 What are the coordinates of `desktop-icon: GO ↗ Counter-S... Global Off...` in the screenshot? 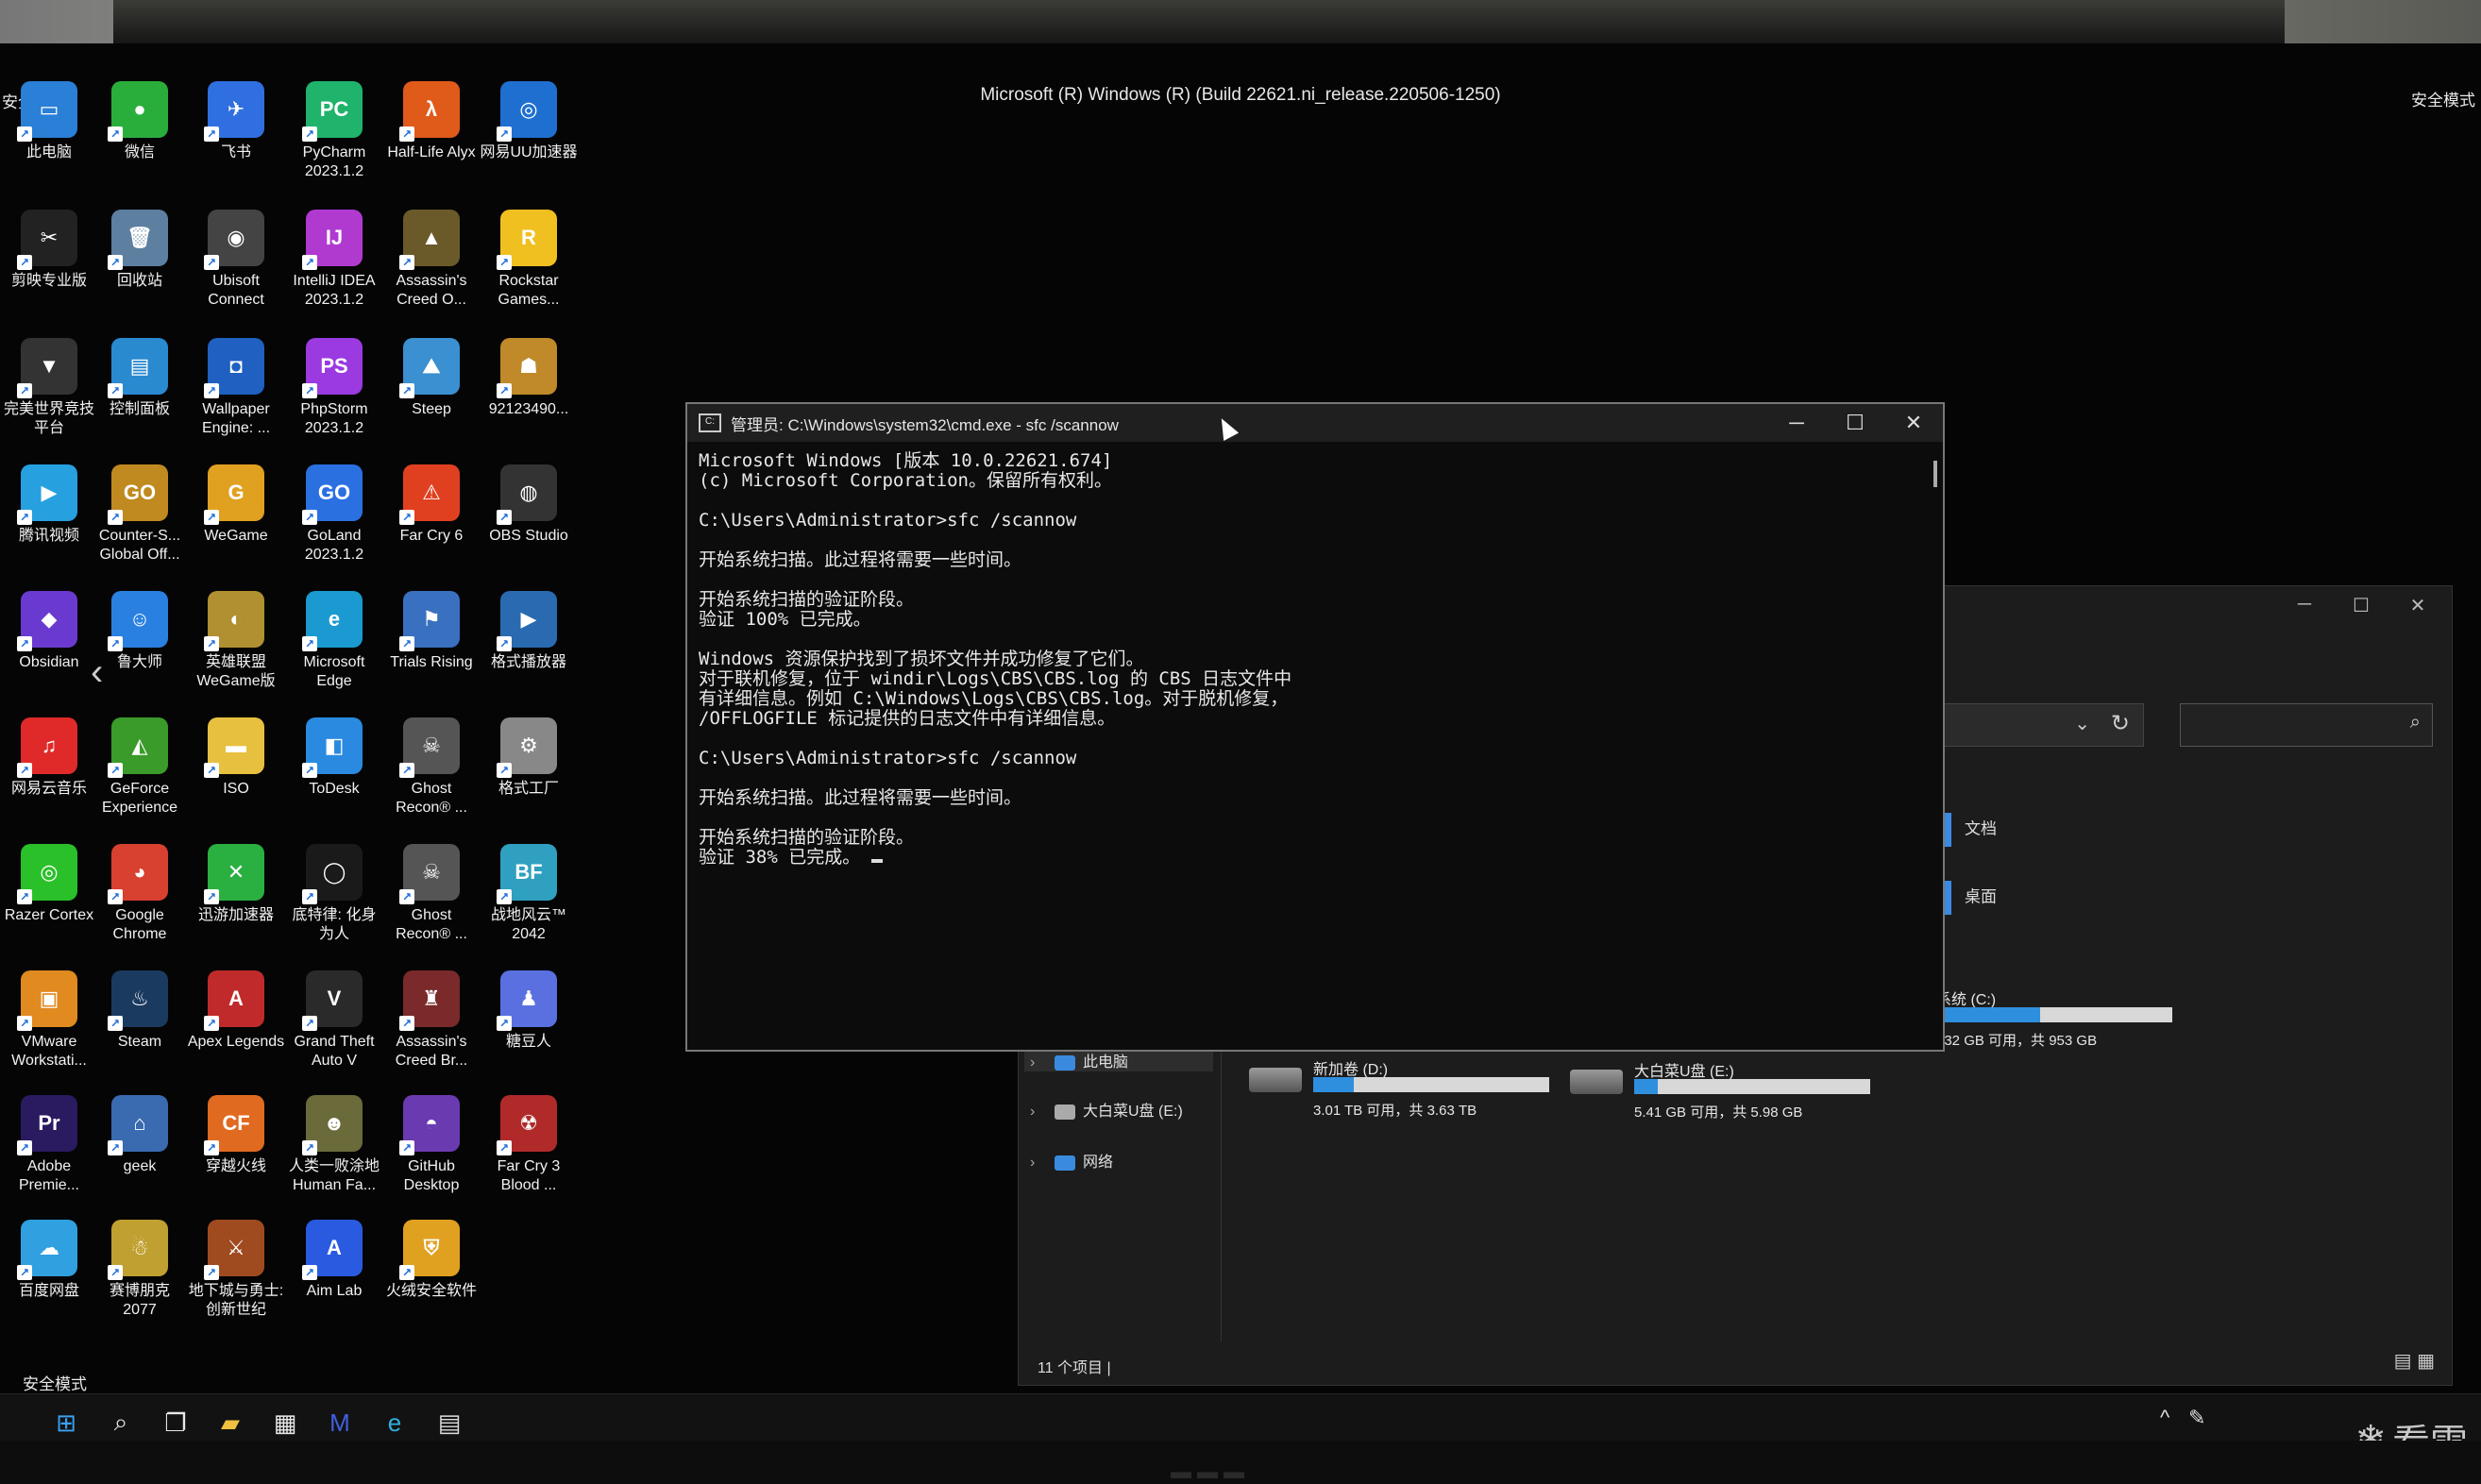 It's located at (140, 514).